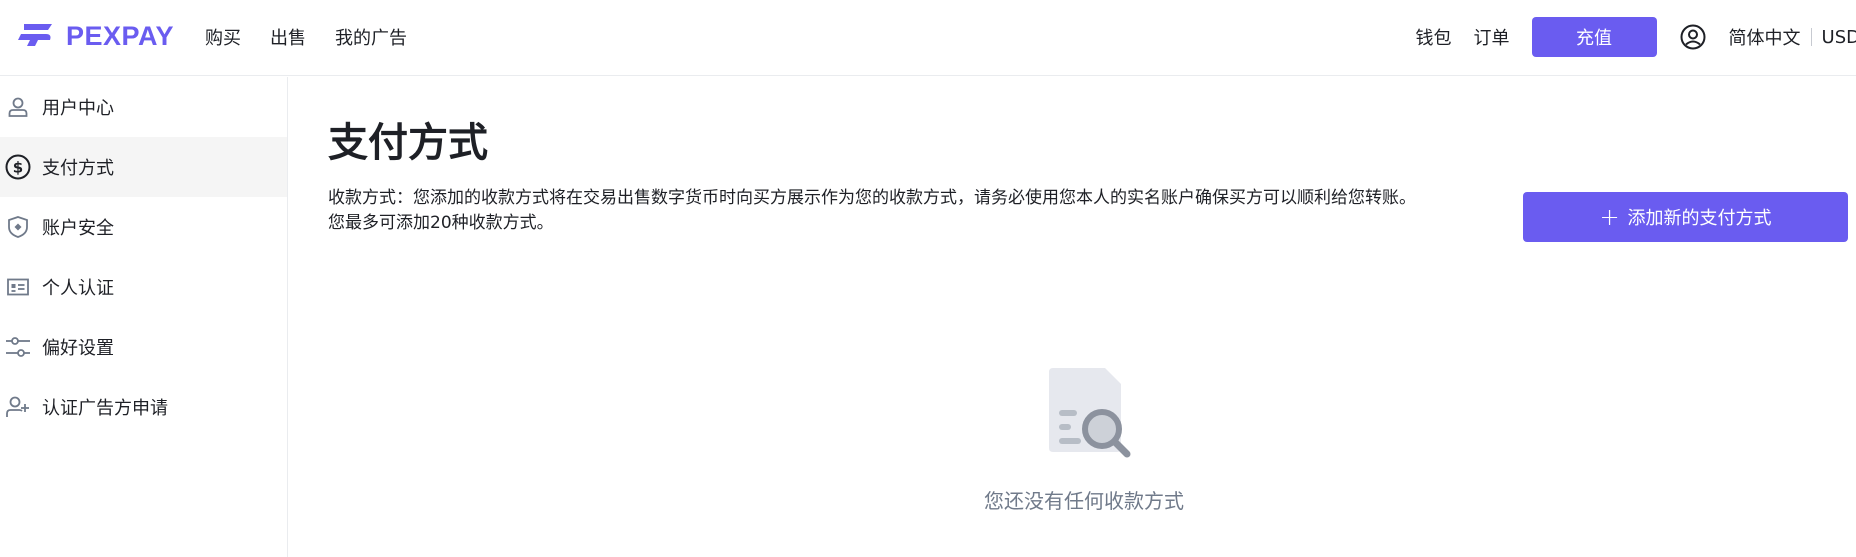 The height and width of the screenshot is (557, 1856). Describe the element at coordinates (143, 287) in the screenshot. I see `sidebar-item-identity-verification: 个人认证` at that location.